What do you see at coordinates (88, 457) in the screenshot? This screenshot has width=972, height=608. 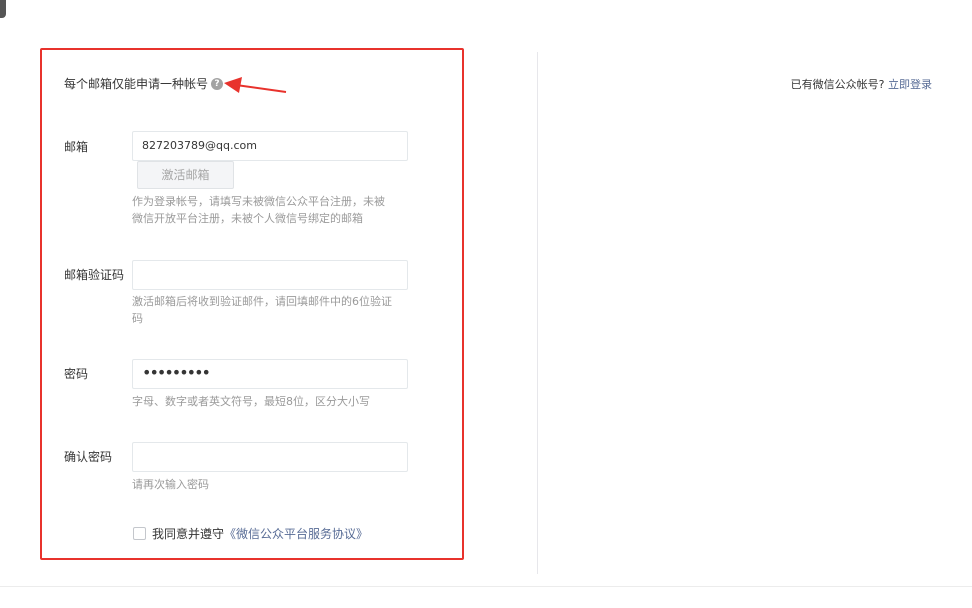 I see `confirm-password-label: 确认密码` at bounding box center [88, 457].